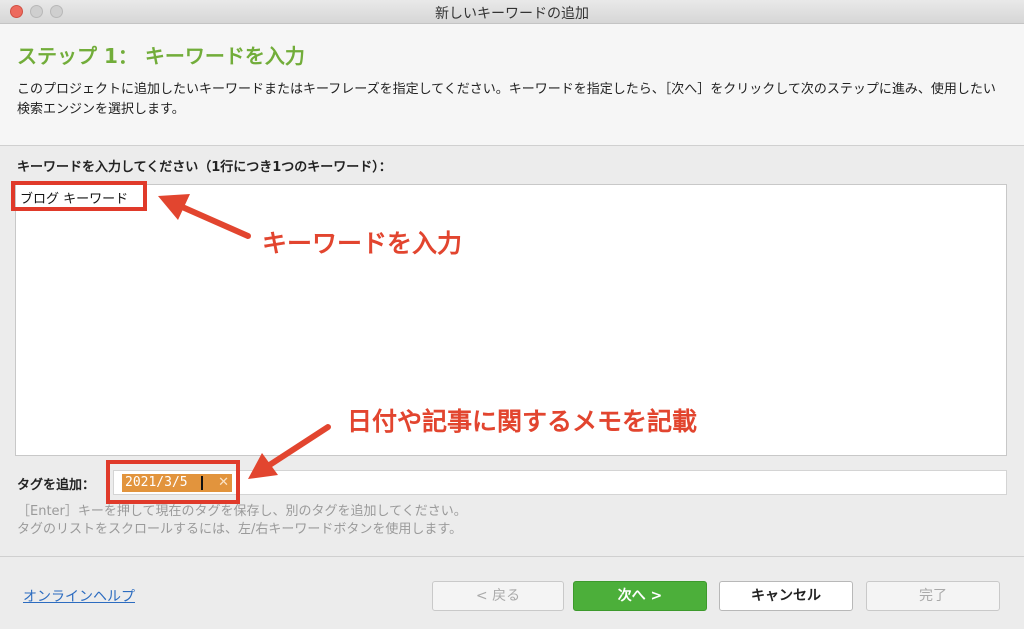 This screenshot has height=629, width=1024. What do you see at coordinates (933, 596) in the screenshot?
I see `finish-button: 完了` at bounding box center [933, 596].